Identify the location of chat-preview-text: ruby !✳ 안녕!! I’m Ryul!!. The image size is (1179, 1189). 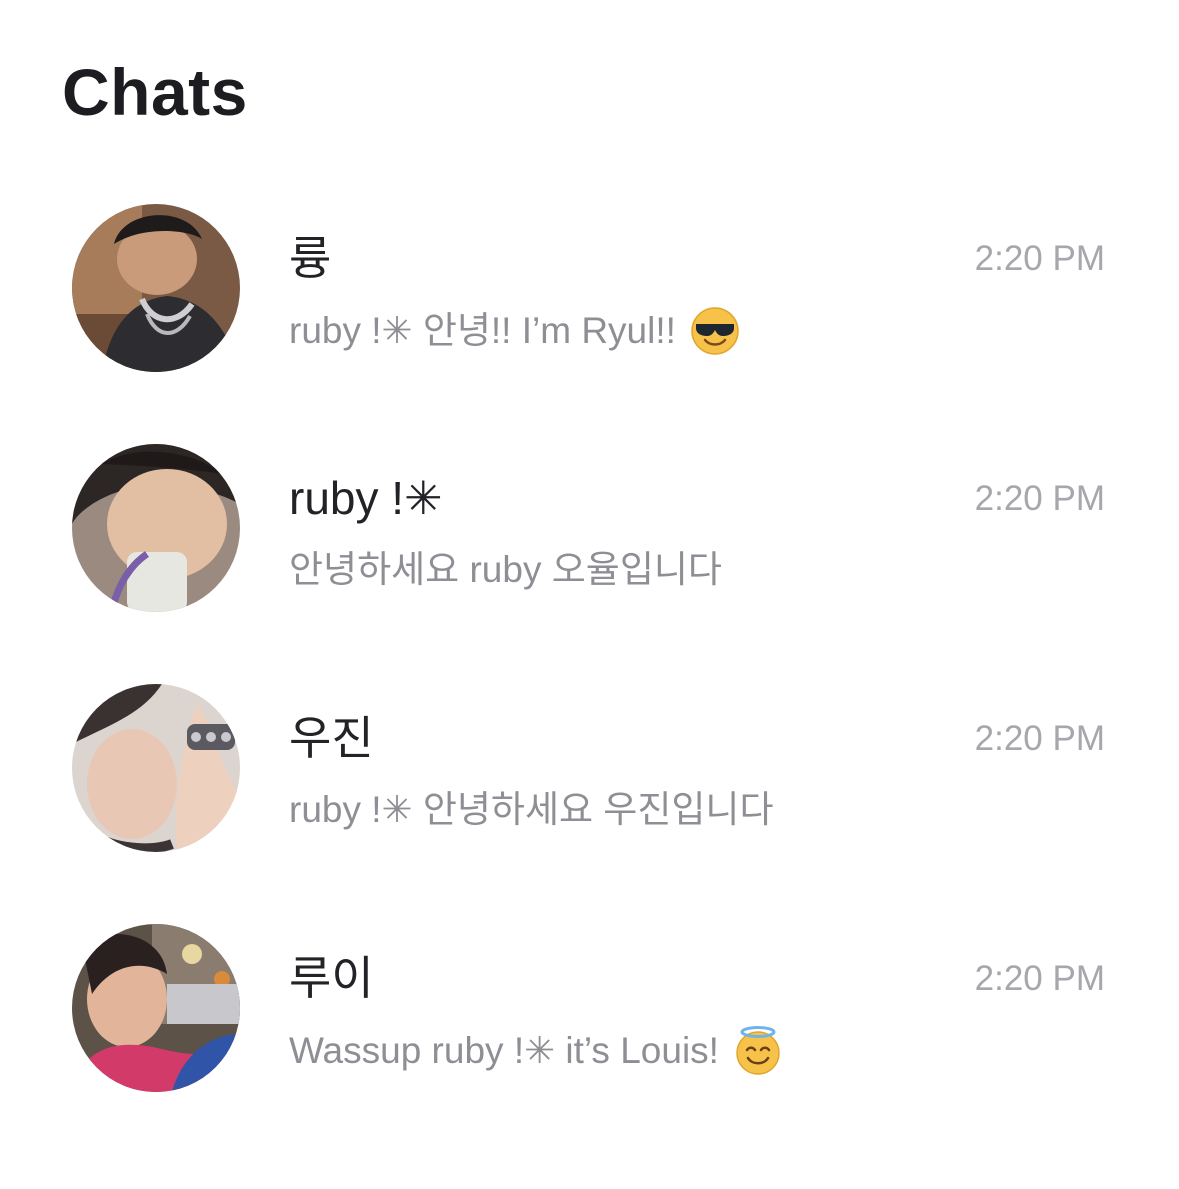
(482, 330).